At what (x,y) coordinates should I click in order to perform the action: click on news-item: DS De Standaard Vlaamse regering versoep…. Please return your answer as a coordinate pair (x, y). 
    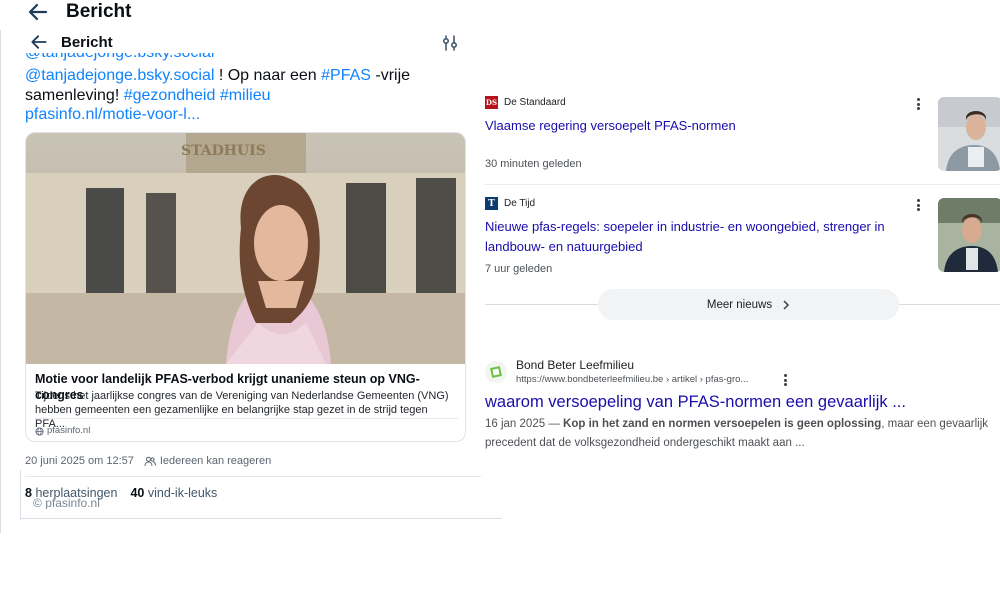
    Looking at the image, I should click on (742, 136).